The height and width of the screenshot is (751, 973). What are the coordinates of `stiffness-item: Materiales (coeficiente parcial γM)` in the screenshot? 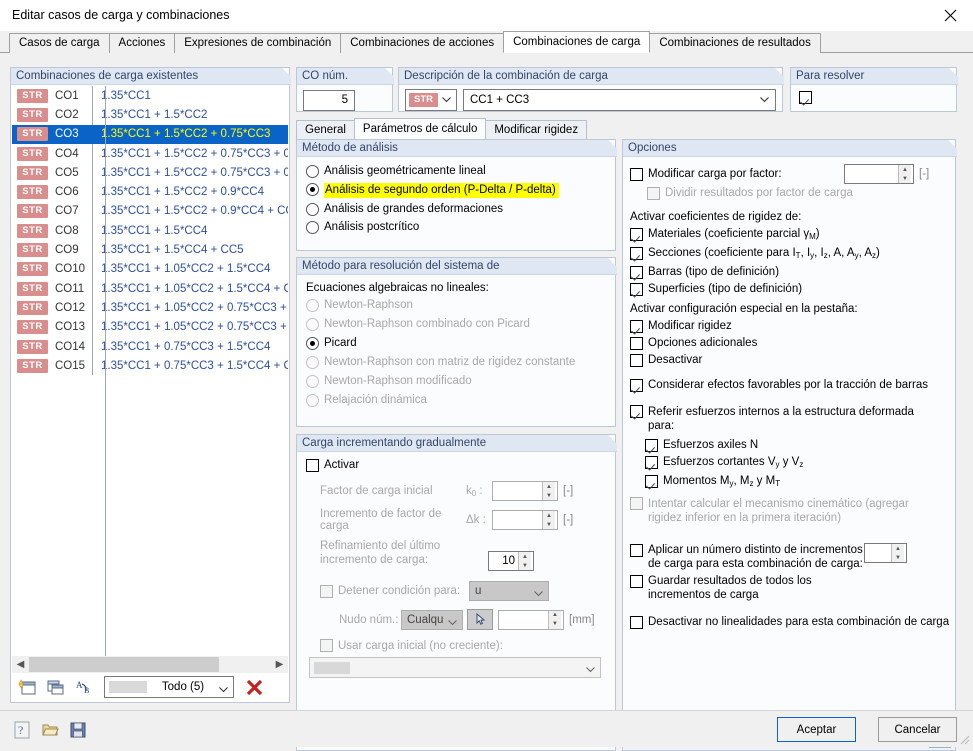 It's located at (792, 235).